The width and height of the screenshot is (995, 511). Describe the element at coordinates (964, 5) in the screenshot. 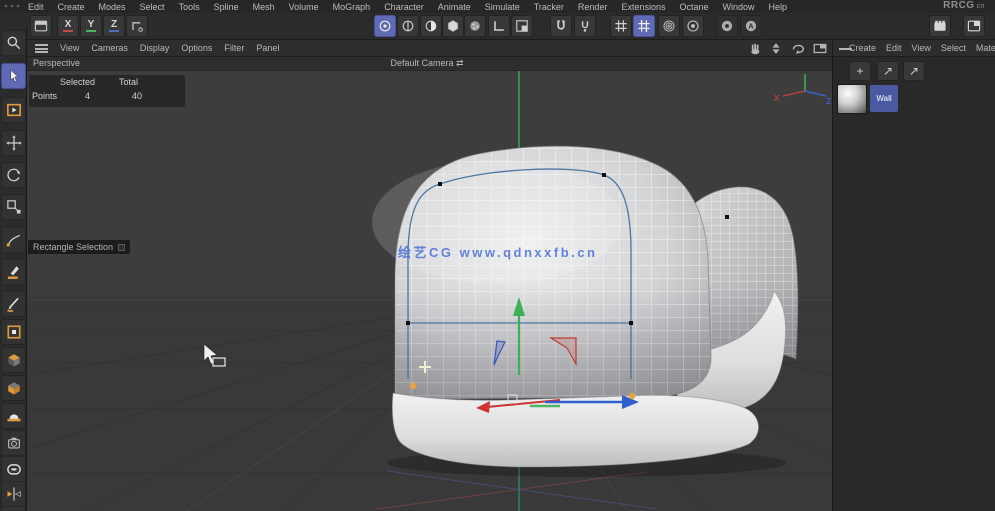

I see `brand-watermark: RRCG cn` at that location.